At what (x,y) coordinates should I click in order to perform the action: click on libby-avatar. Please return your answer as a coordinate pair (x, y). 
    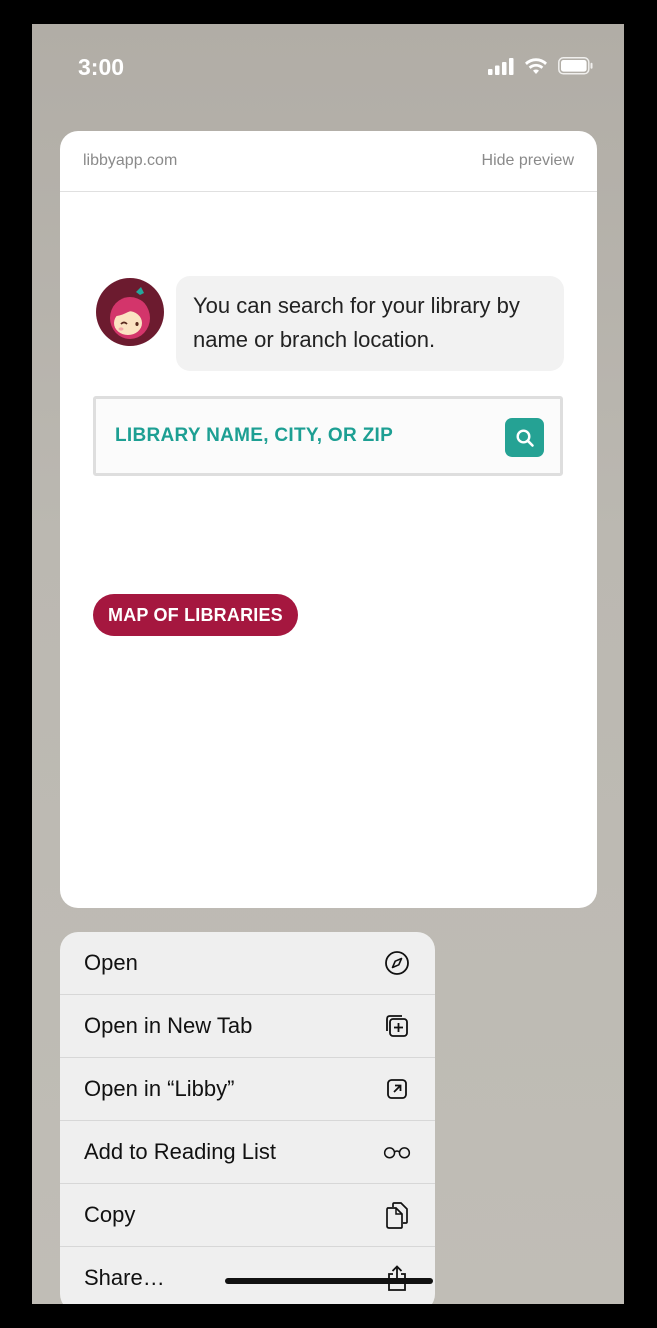
    Looking at the image, I should click on (130, 312).